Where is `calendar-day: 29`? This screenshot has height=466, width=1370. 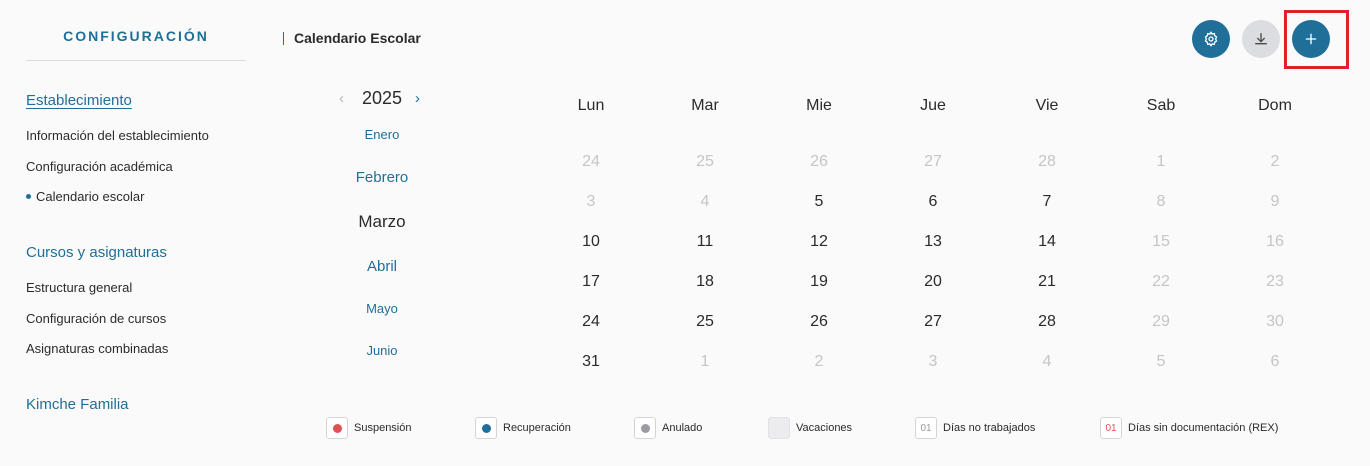 calendar-day: 29 is located at coordinates (1161, 322).